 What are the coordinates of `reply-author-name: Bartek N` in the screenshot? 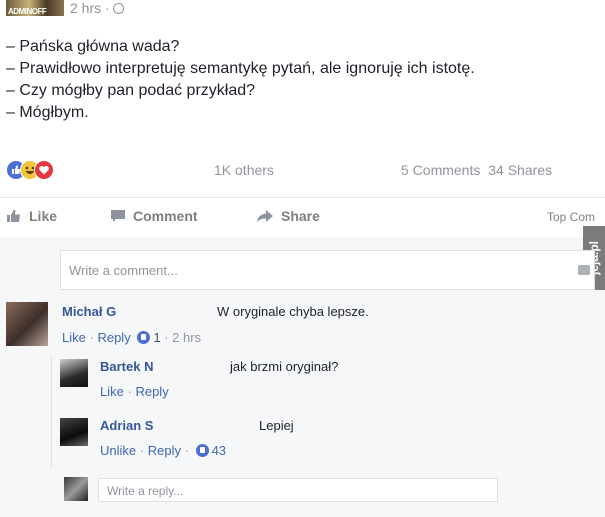 It's located at (126, 366).